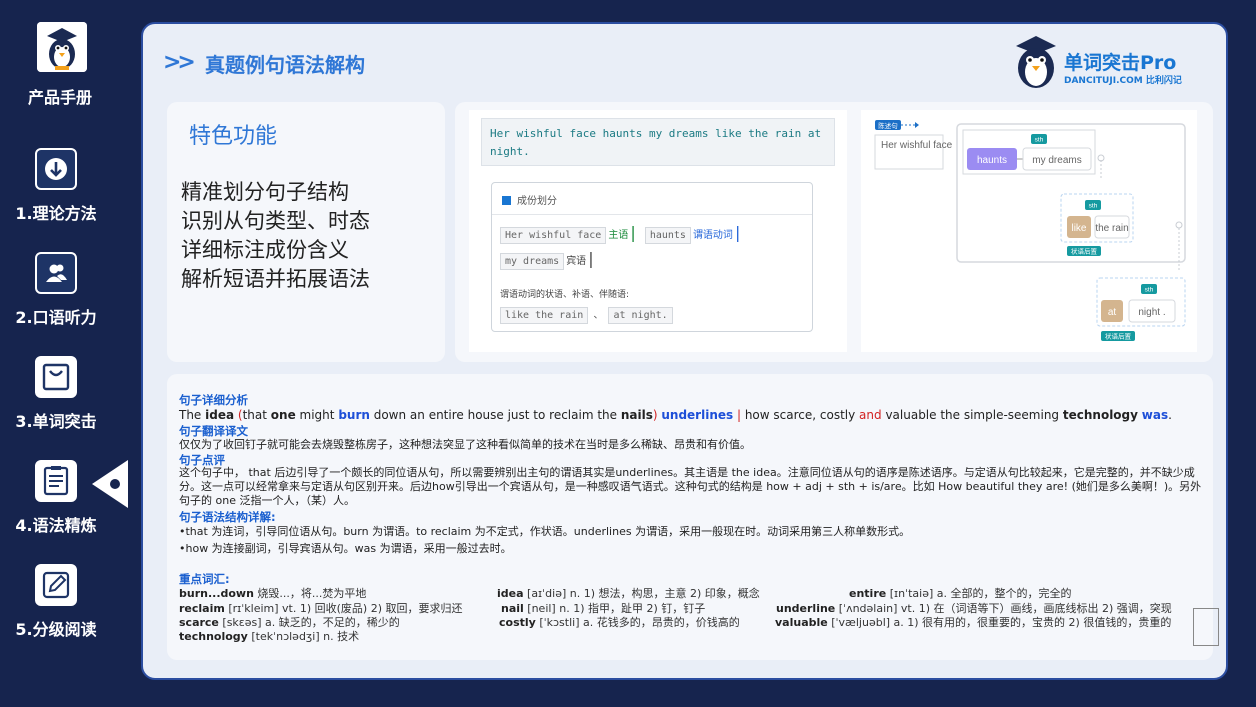  What do you see at coordinates (1118, 336) in the screenshot?
I see `tree-adv-tag-2: 状语后置` at bounding box center [1118, 336].